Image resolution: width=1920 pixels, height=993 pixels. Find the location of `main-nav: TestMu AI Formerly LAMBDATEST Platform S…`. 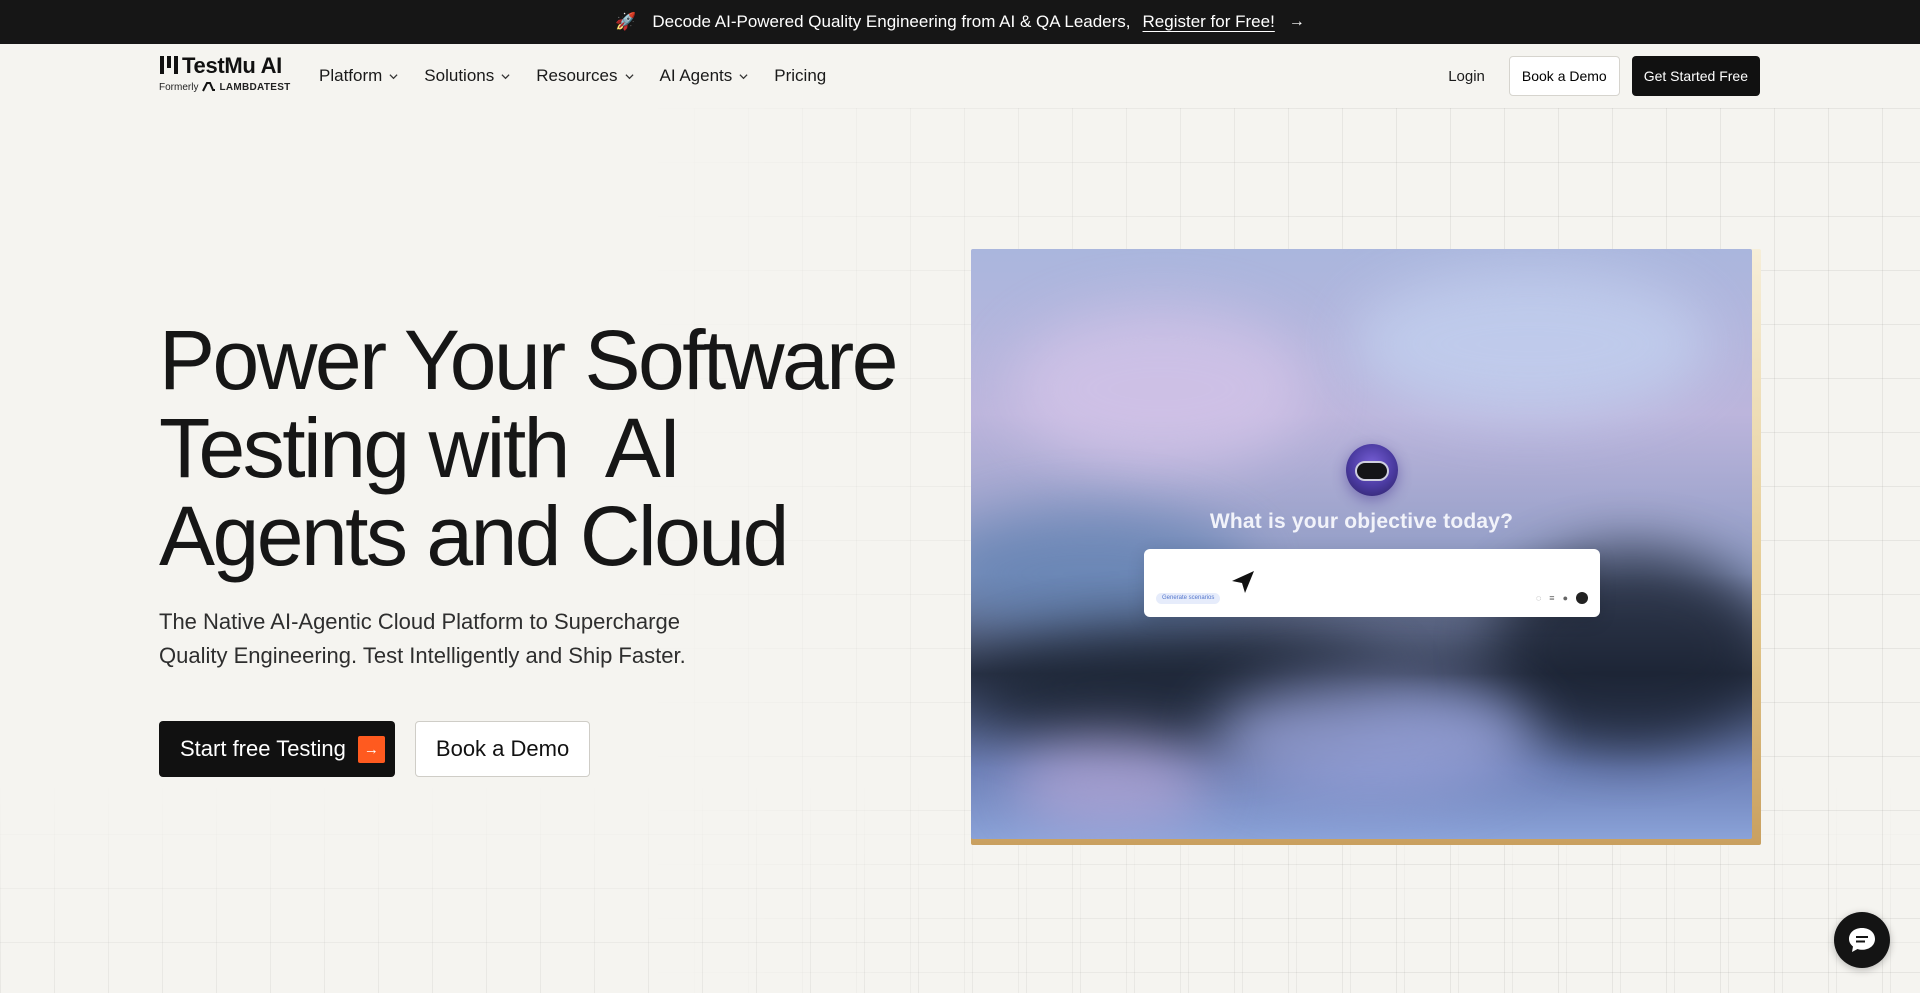

main-nav: TestMu AI Formerly LAMBDATEST Platform S… is located at coordinates (960, 76).